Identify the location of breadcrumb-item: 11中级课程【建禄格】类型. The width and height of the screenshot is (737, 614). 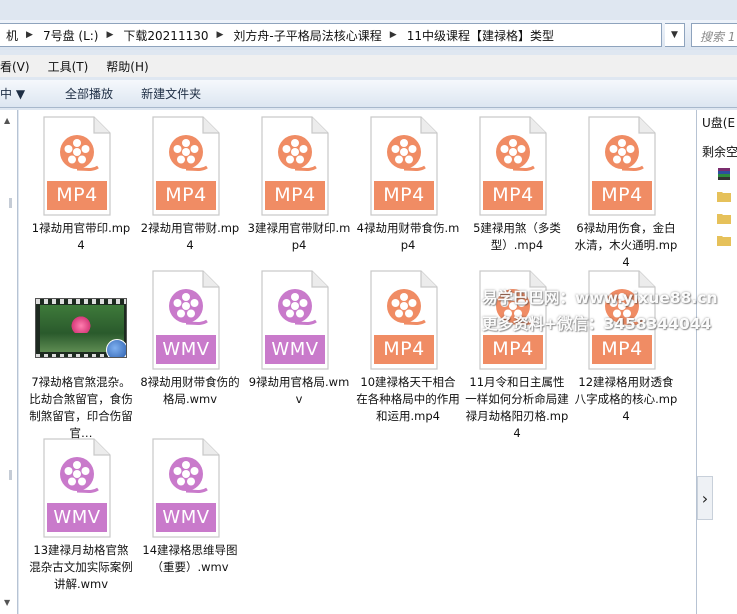
(479, 35).